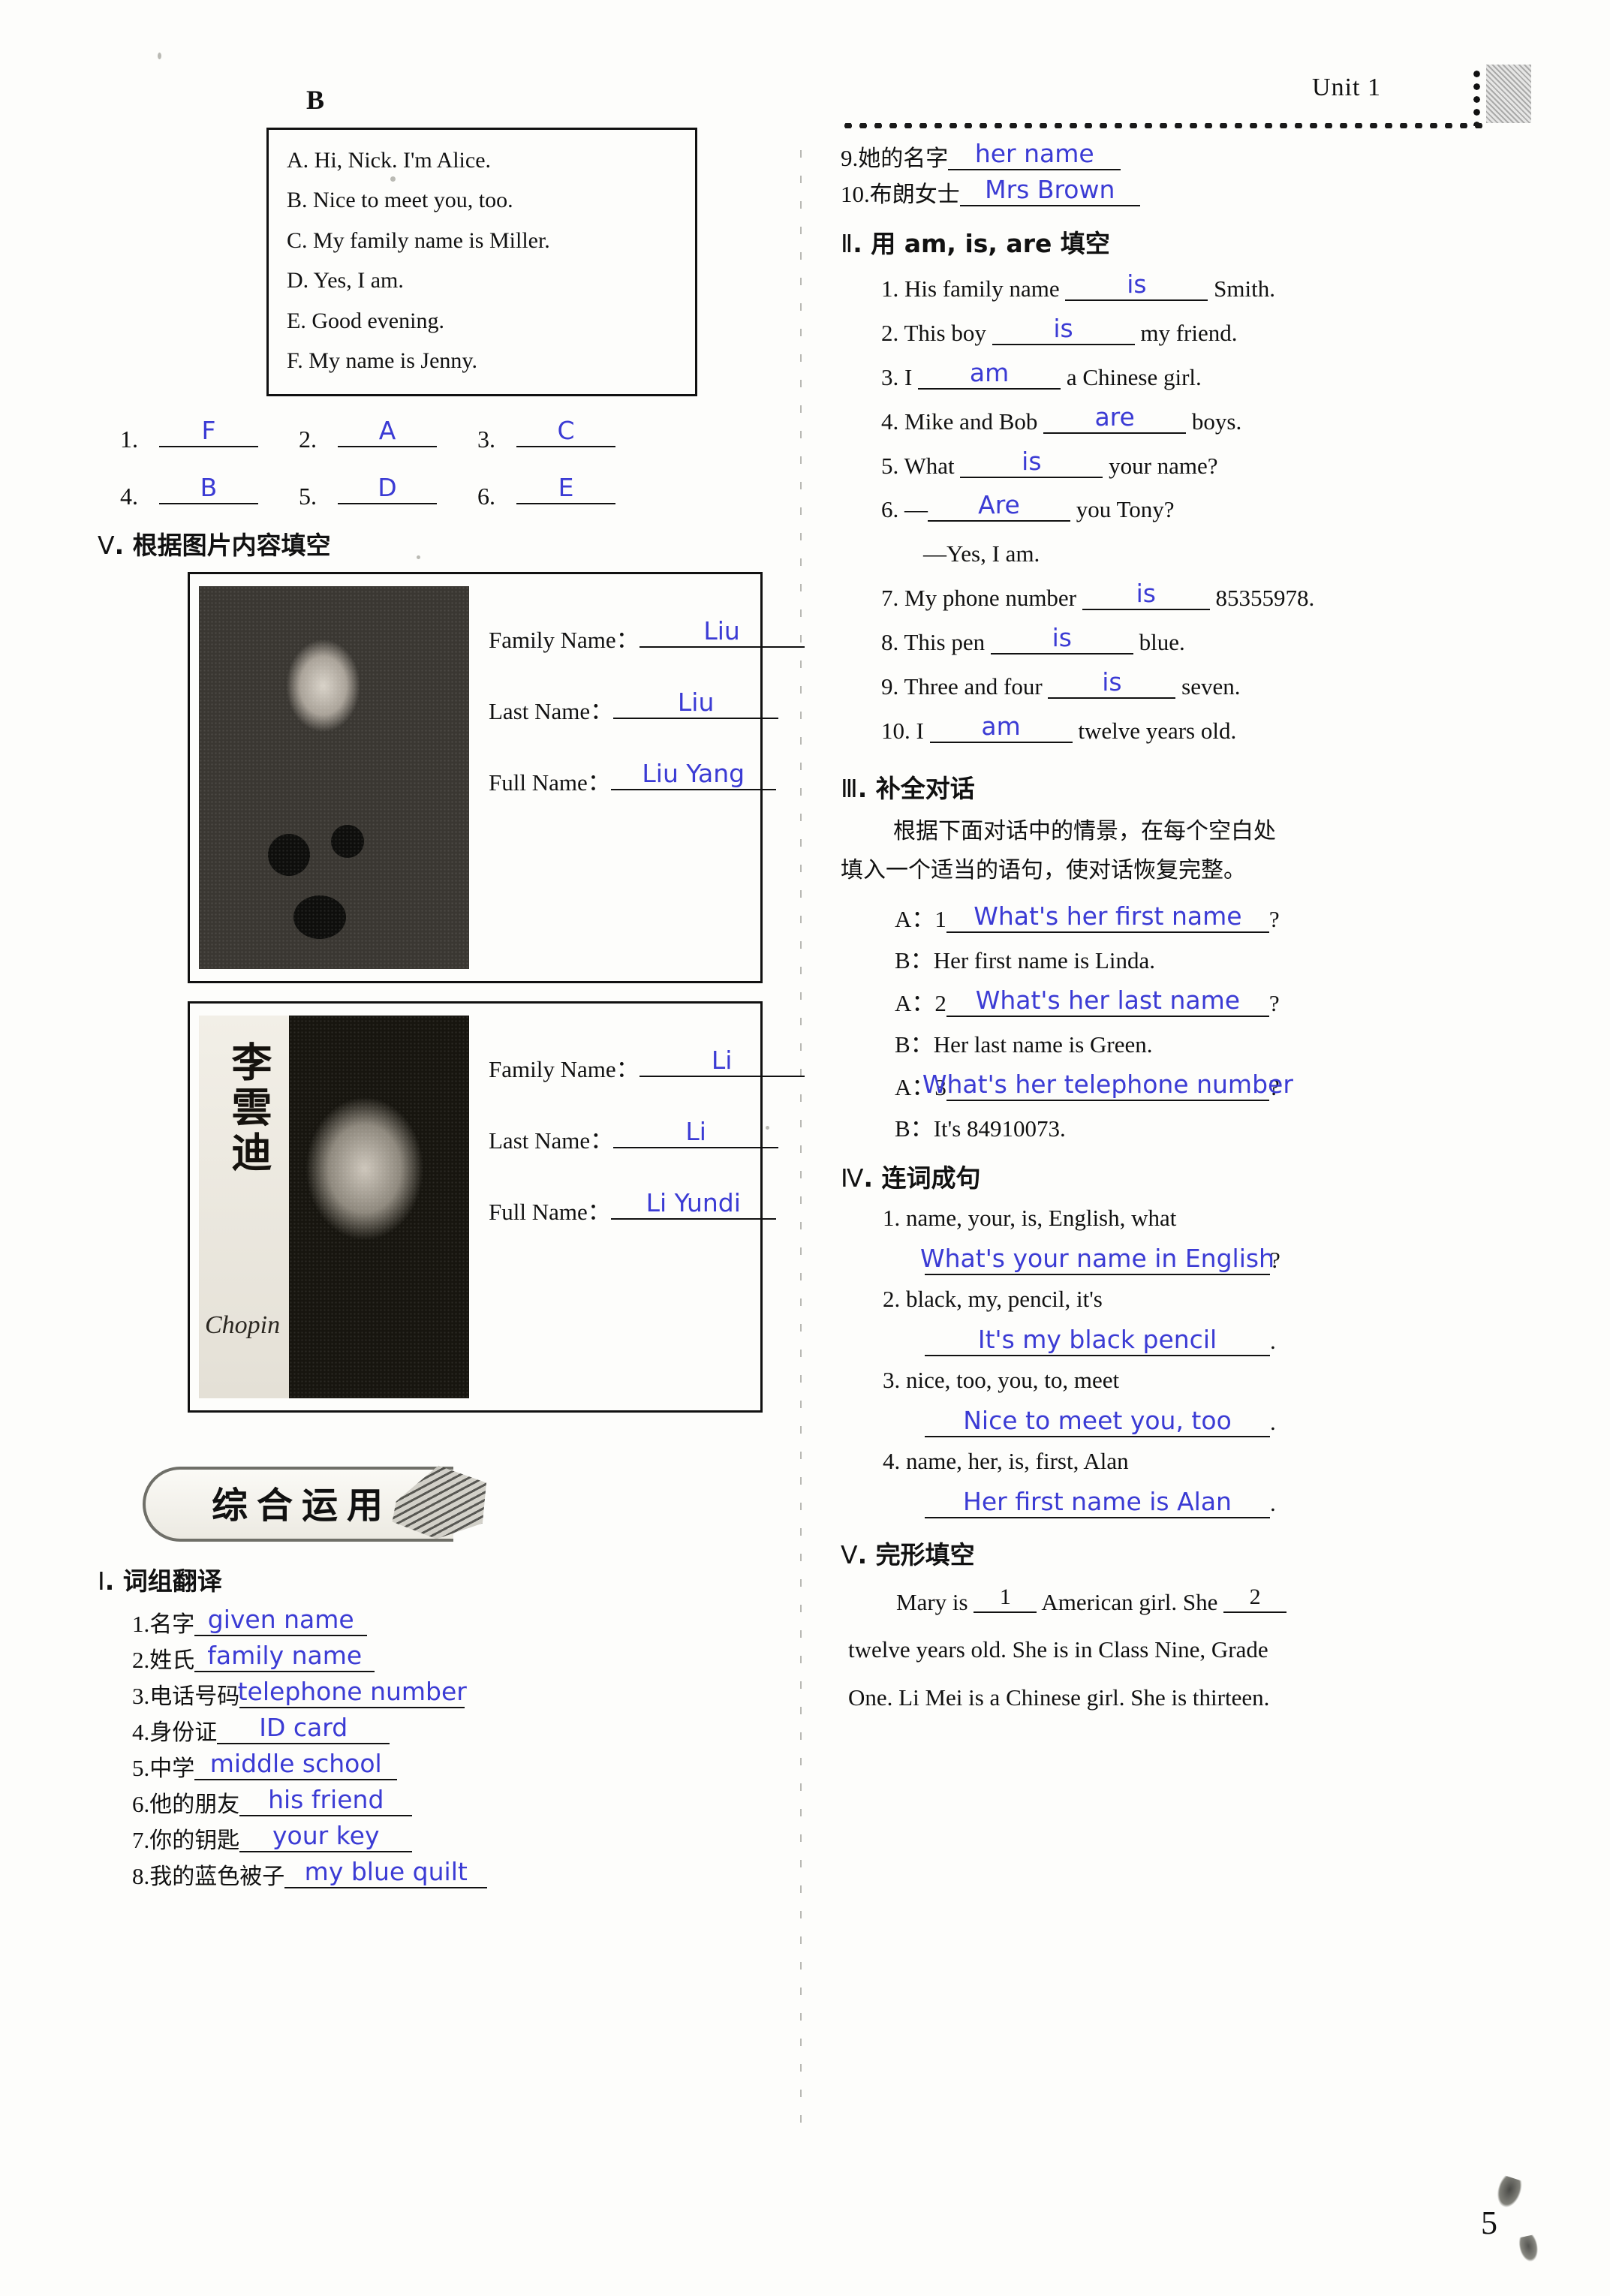 The image size is (1610, 2296). I want to click on option-e: E. Good evening., so click(365, 320).